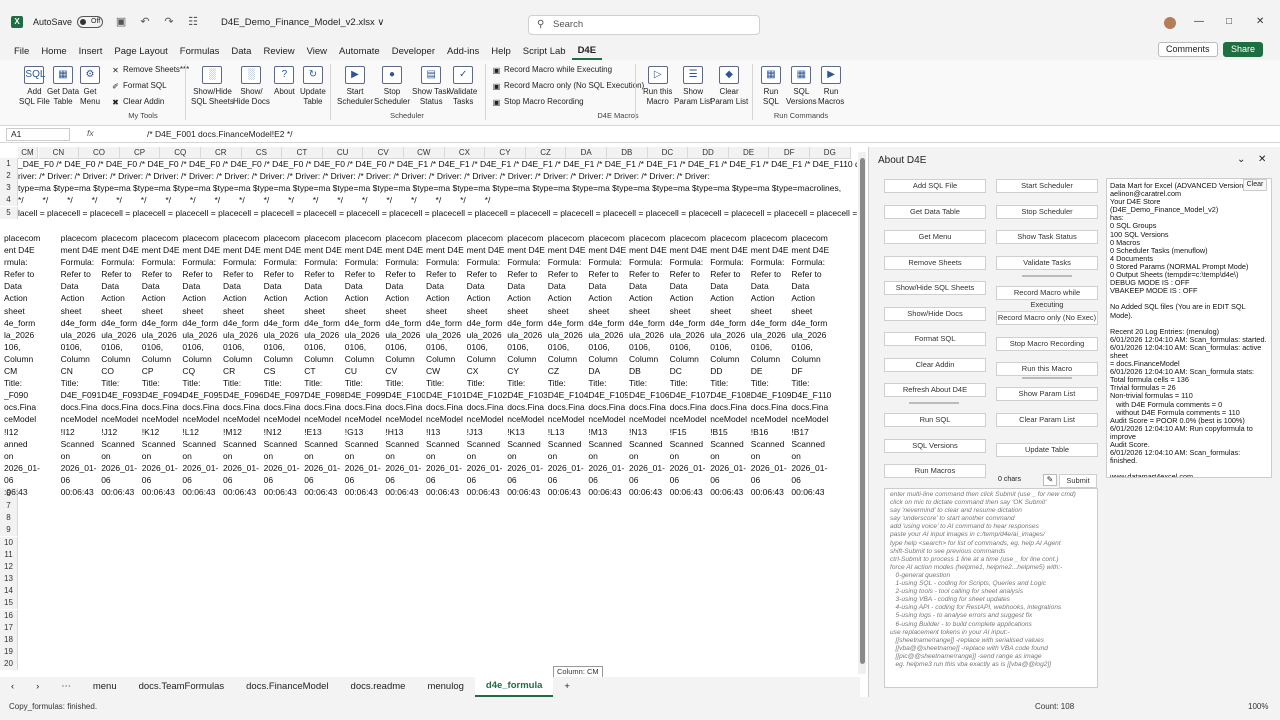 Image resolution: width=1280 pixels, height=720 pixels. What do you see at coordinates (1188, 49) in the screenshot?
I see `comments-button: Comments` at bounding box center [1188, 49].